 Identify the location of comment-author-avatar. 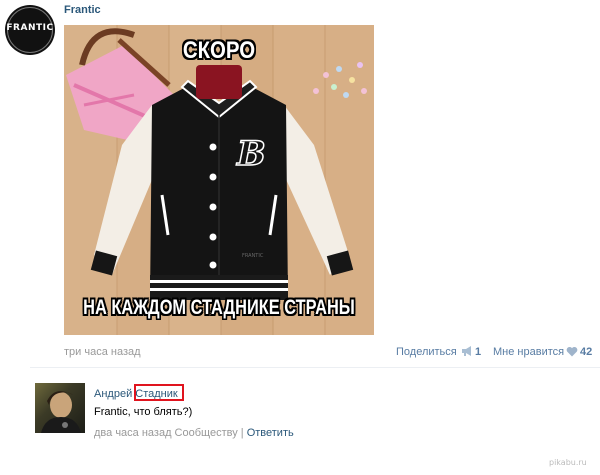
(60, 408).